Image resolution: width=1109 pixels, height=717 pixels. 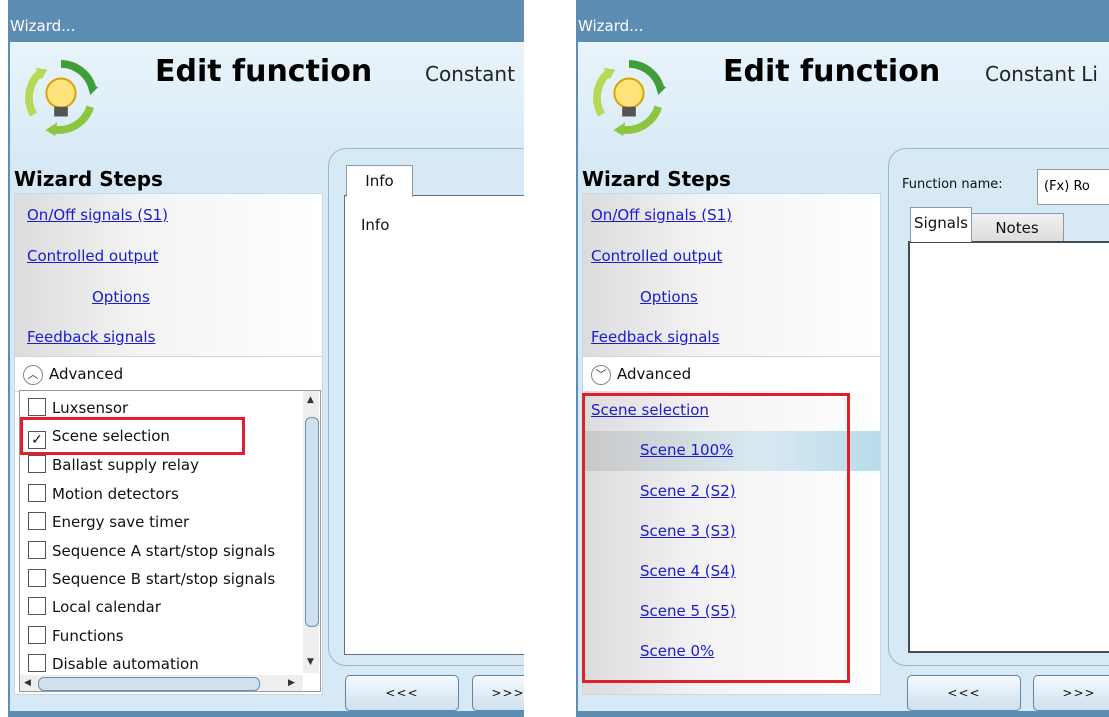 What do you see at coordinates (1008, 447) in the screenshot?
I see `signals-tab-body` at bounding box center [1008, 447].